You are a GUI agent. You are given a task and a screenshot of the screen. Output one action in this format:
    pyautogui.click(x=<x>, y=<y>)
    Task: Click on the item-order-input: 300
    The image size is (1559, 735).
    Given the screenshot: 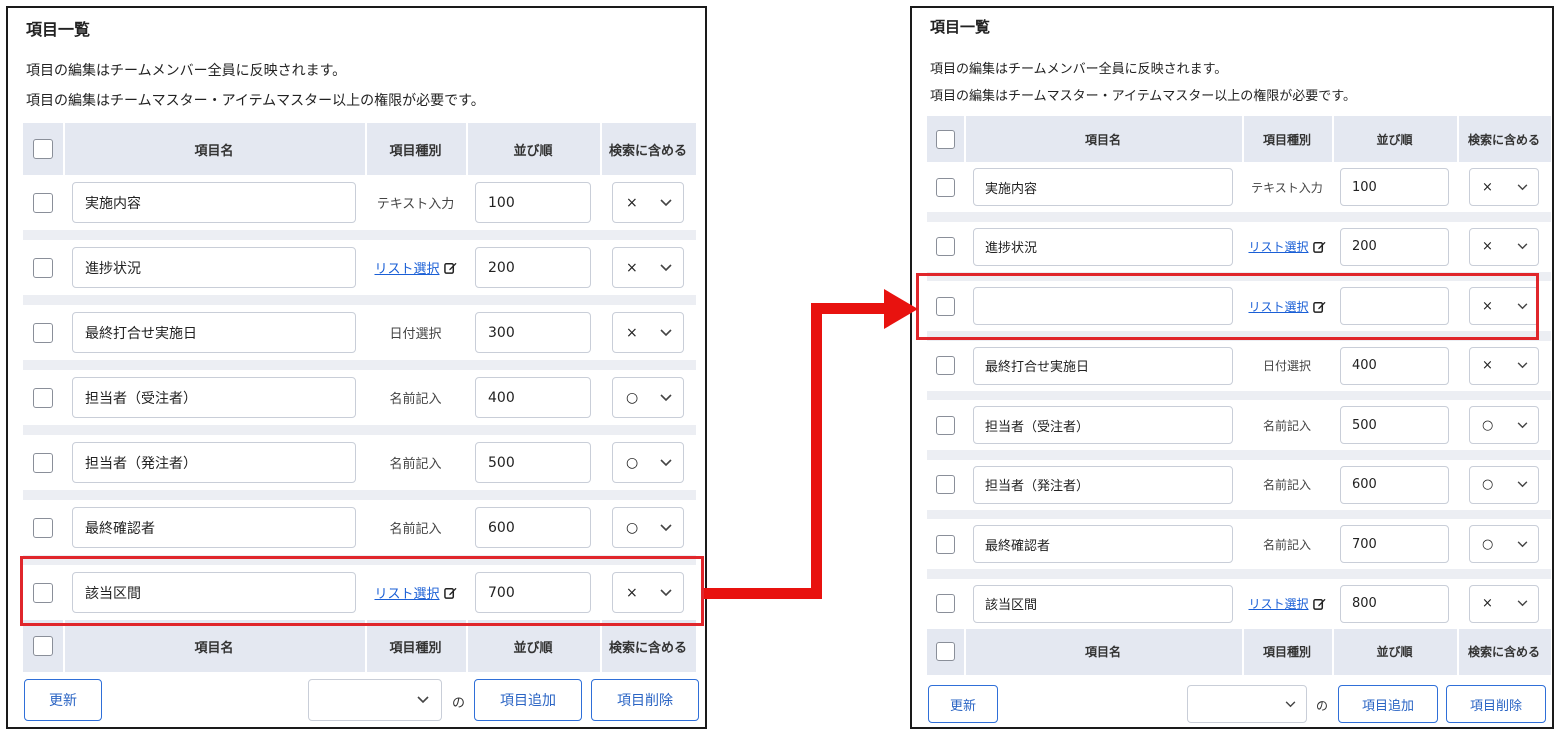 What is the action you would take?
    pyautogui.click(x=533, y=332)
    